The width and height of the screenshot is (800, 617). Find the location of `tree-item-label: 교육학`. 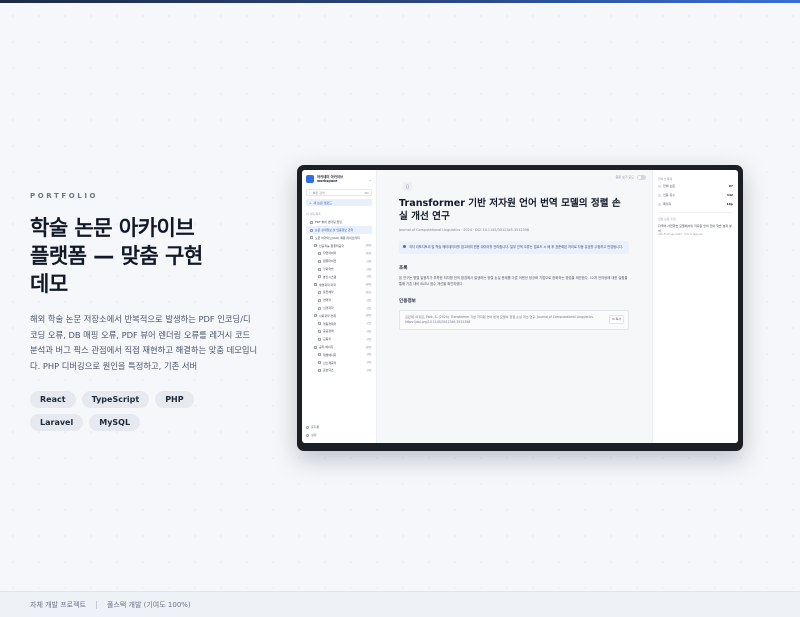

tree-item-label: 교육학 is located at coordinates (327, 339).